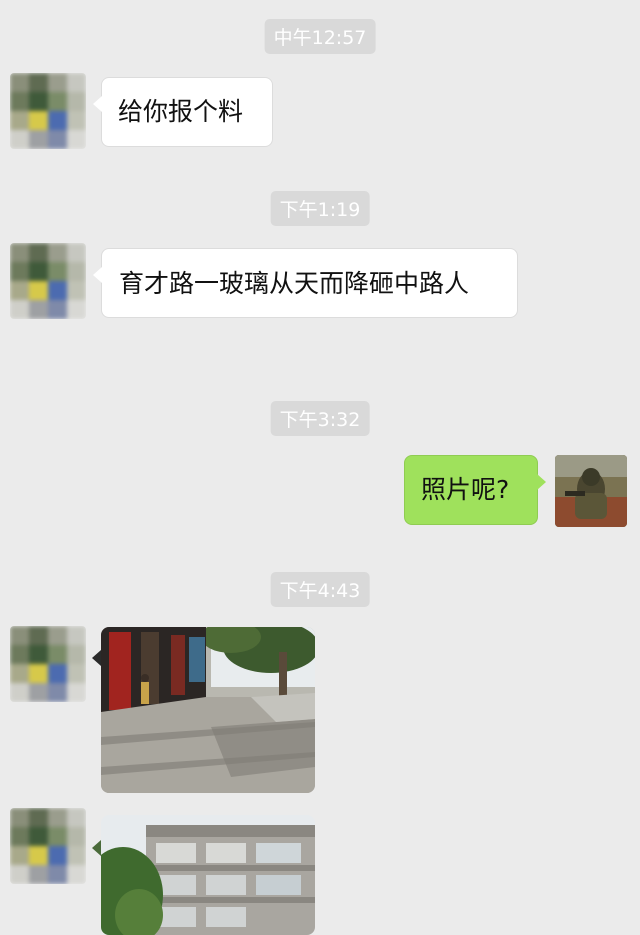 The height and width of the screenshot is (935, 640). I want to click on timestamp: 下午3:32, so click(320, 418).